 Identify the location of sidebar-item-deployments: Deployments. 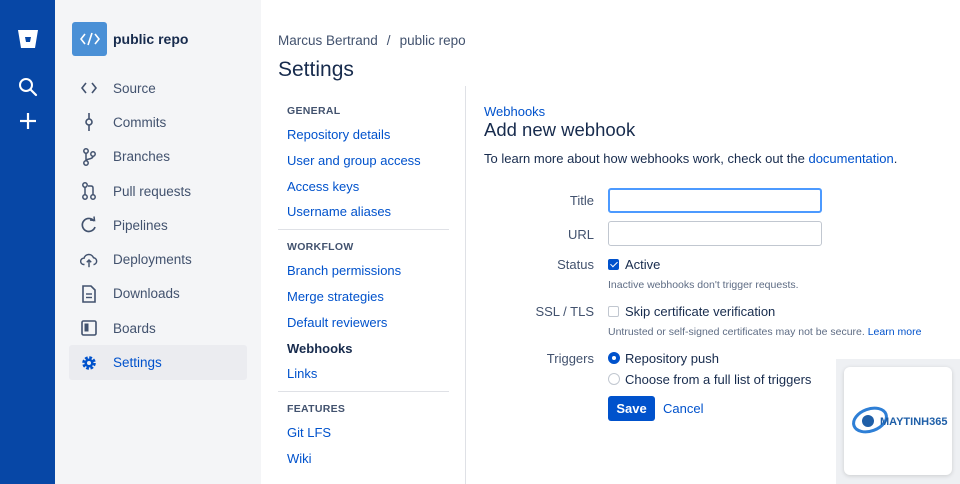
(158, 259).